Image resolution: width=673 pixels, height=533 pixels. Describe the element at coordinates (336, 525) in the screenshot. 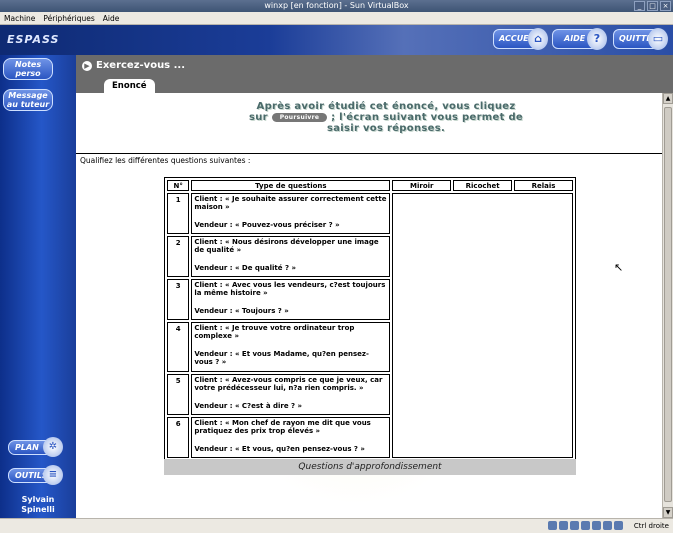

I see `vm-status-bar: Ctrl droite` at that location.